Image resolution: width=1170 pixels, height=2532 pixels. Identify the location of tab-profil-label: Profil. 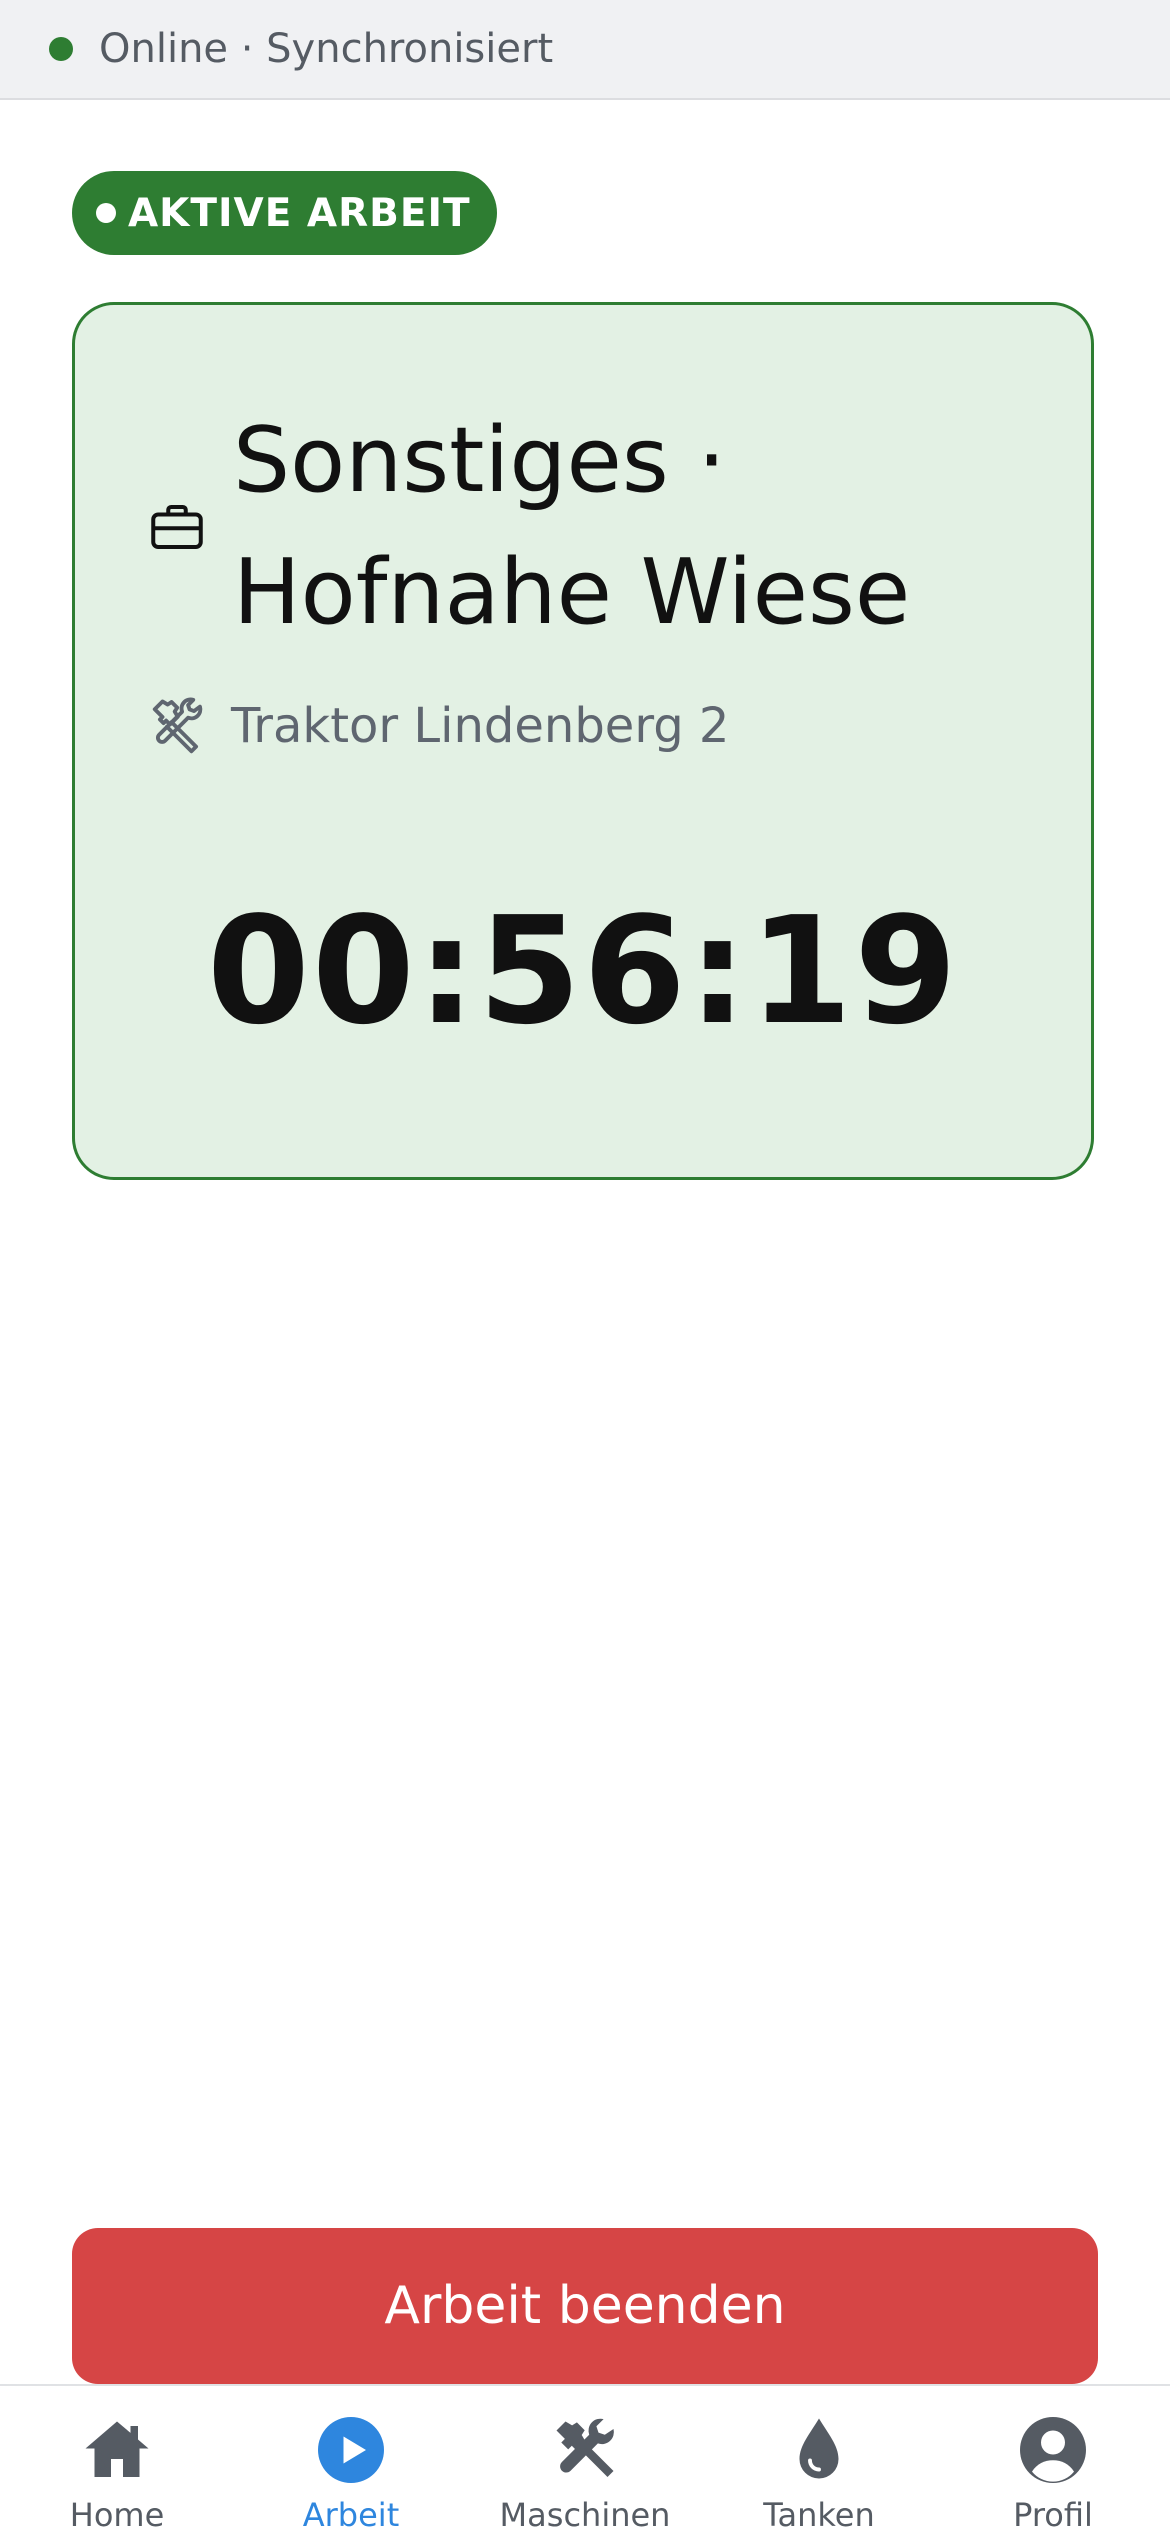
(1053, 2514).